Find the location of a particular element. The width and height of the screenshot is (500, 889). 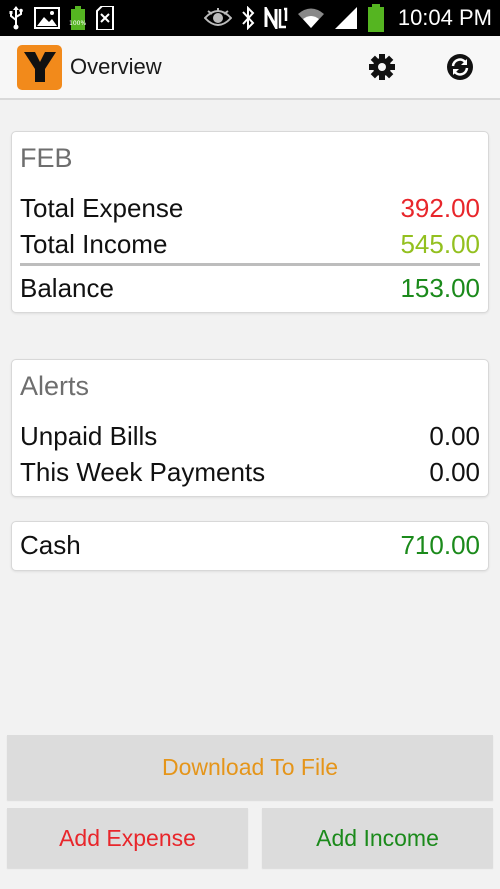

total-income-label: Total Income is located at coordinates (94, 244).